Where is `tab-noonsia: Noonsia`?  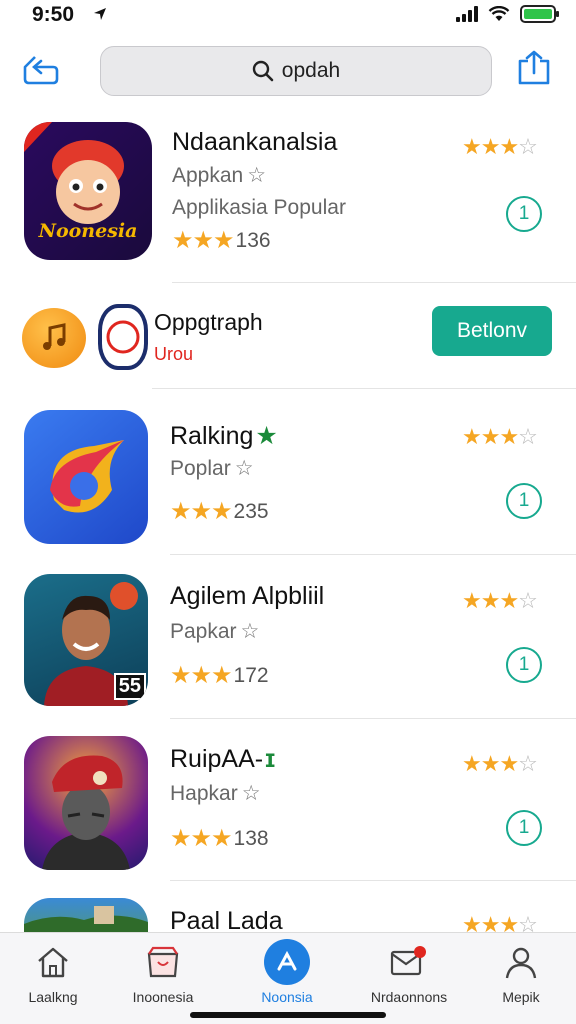
tab-noonsia: Noonsia is located at coordinates (287, 974).